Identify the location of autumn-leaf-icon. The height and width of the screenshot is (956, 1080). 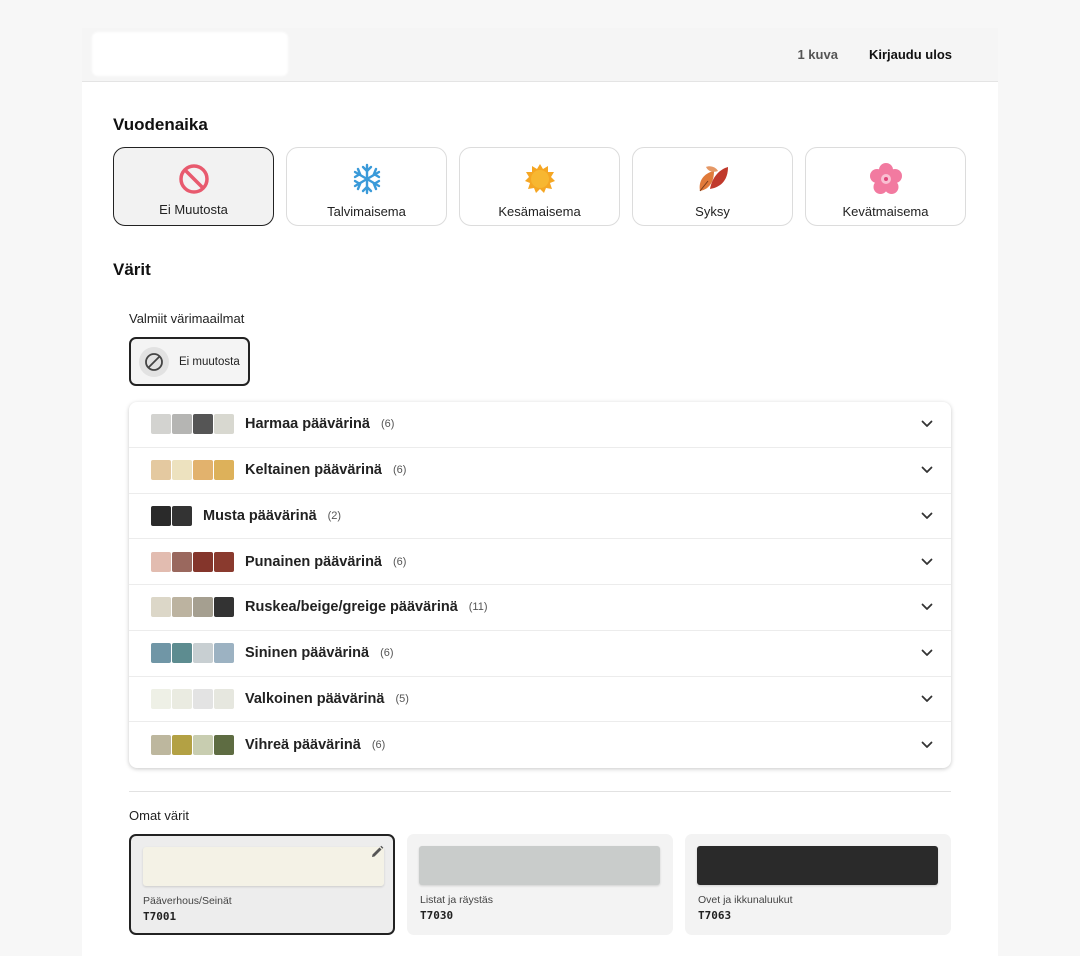
(713, 179).